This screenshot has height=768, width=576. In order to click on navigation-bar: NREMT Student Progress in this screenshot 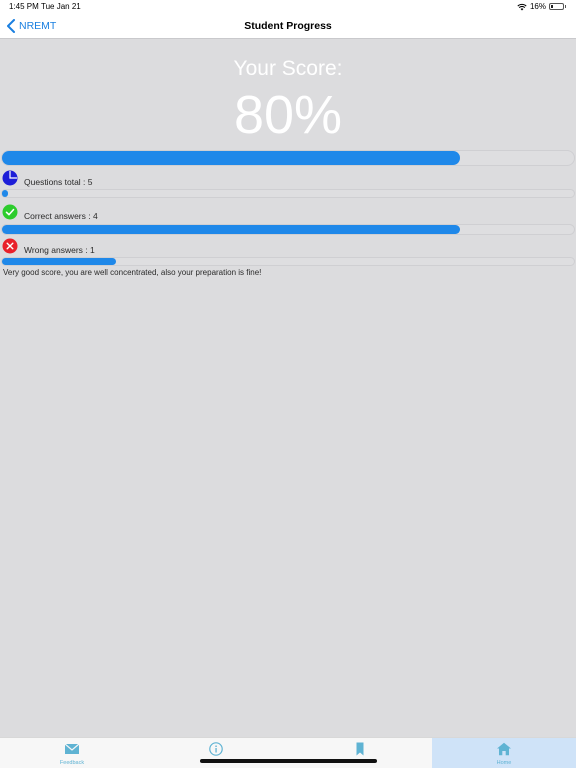, I will do `click(288, 26)`.